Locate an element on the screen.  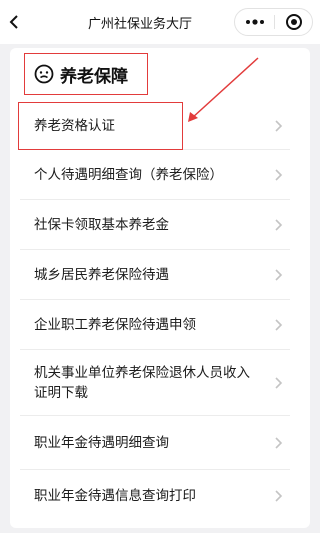
chevron-left-icon is located at coordinates (13, 22).